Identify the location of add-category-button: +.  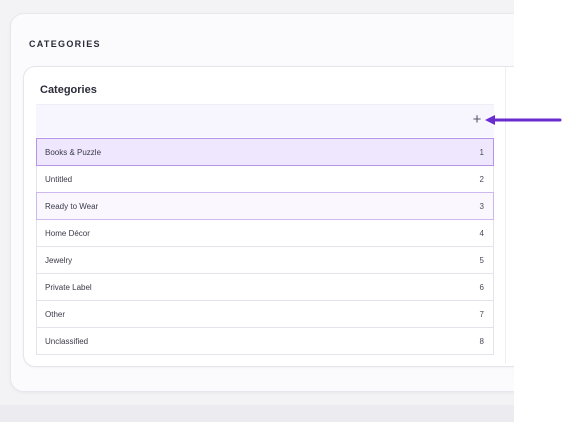
(477, 120).